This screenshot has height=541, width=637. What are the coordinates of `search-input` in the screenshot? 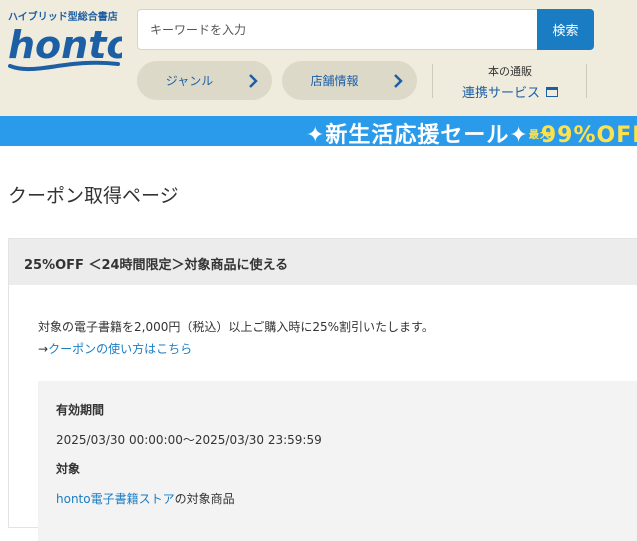 It's located at (337, 29).